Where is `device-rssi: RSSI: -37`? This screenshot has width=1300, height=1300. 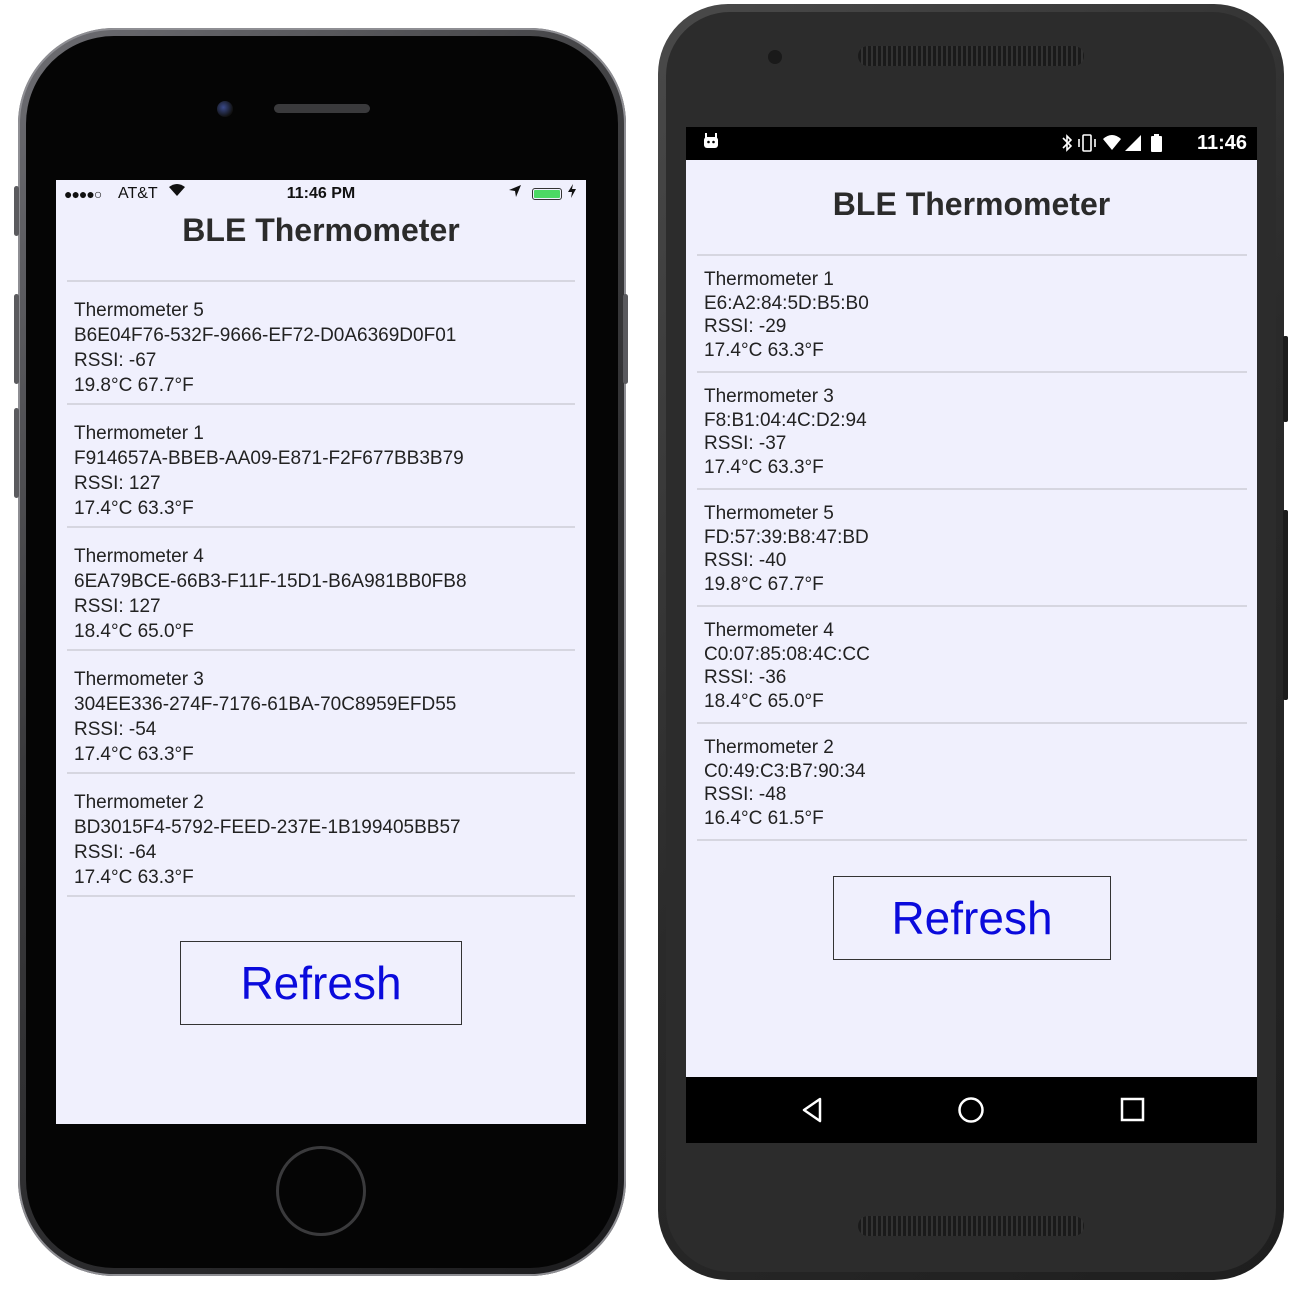
device-rssi: RSSI: -37 is located at coordinates (745, 443).